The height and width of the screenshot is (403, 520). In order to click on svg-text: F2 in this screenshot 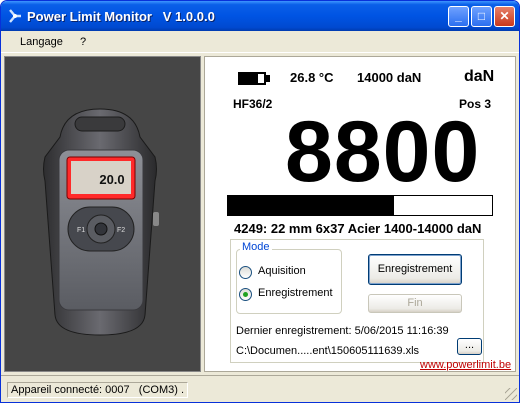, I will do `click(121, 230)`.